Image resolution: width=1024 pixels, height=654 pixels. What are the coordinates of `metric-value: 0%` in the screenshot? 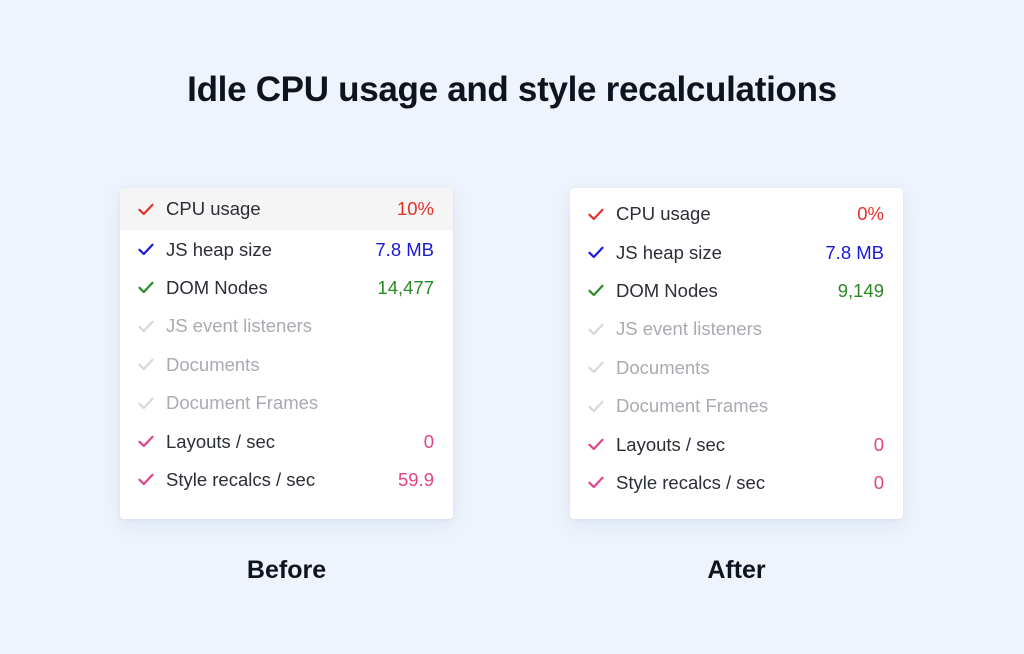 It's located at (870, 214).